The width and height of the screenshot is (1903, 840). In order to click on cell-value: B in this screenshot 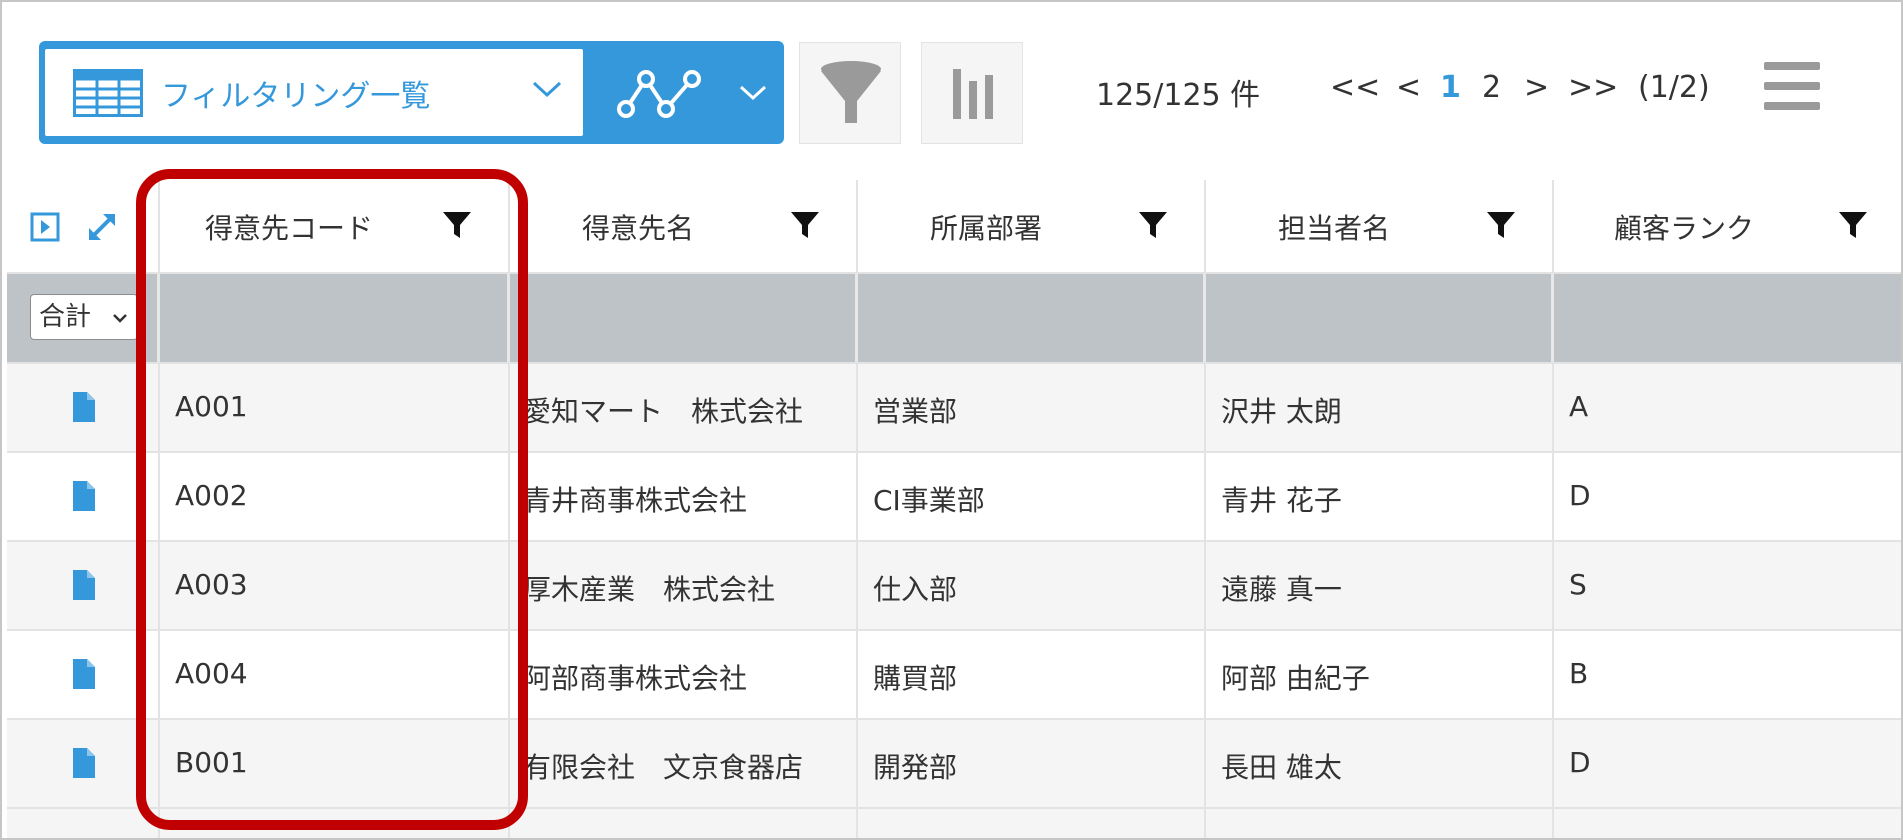, I will do `click(1579, 673)`.